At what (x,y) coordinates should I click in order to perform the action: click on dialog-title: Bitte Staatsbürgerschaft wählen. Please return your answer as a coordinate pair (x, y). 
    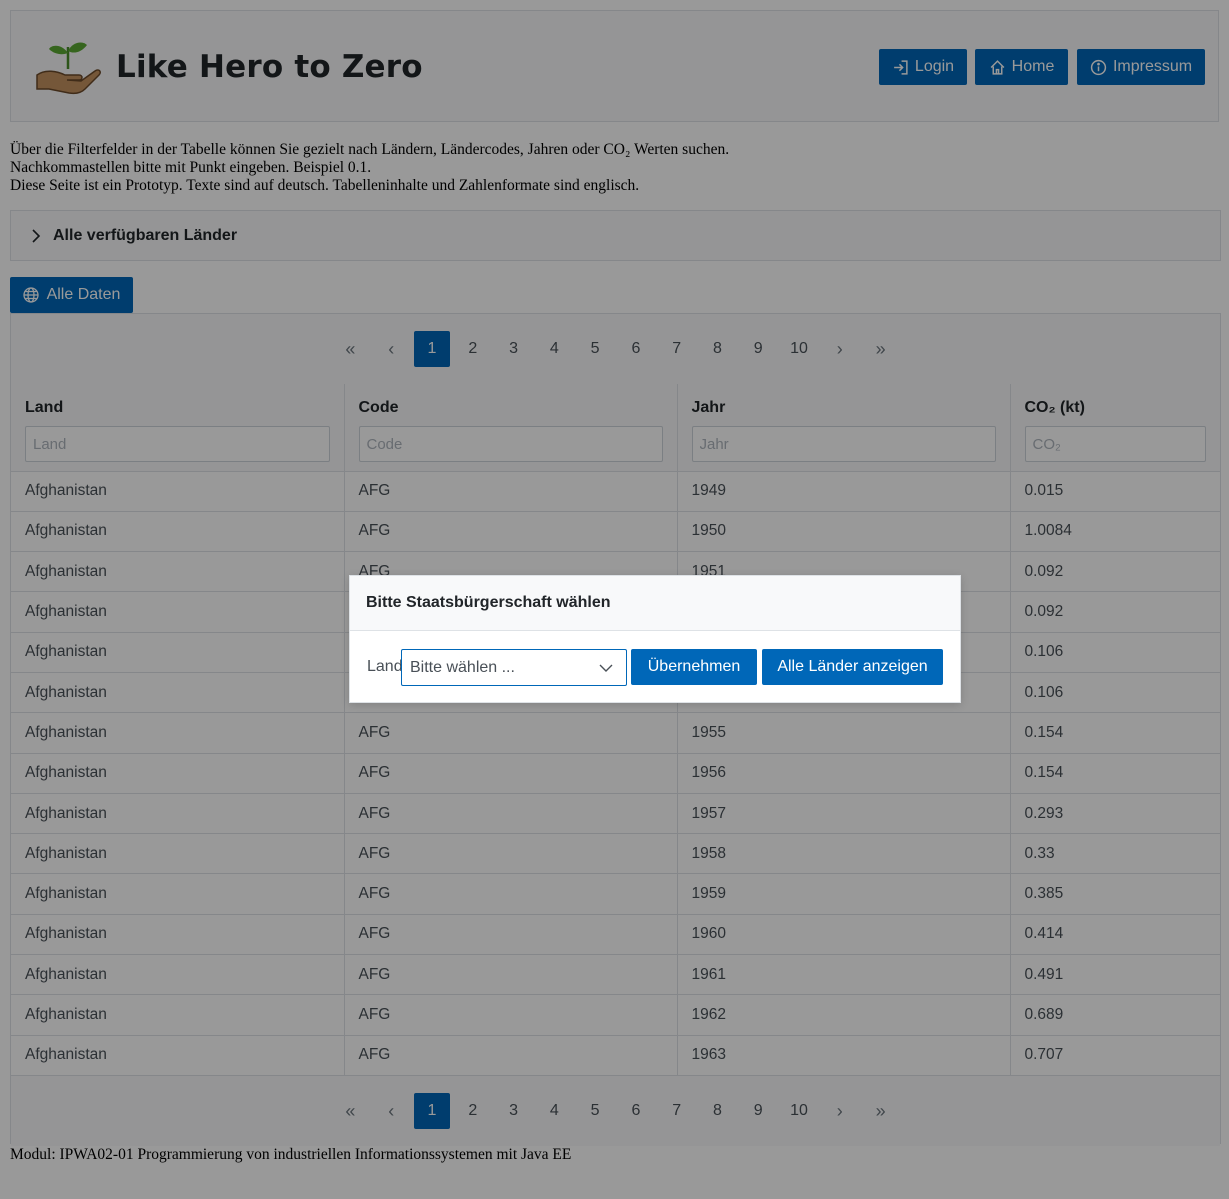
    Looking at the image, I should click on (655, 603).